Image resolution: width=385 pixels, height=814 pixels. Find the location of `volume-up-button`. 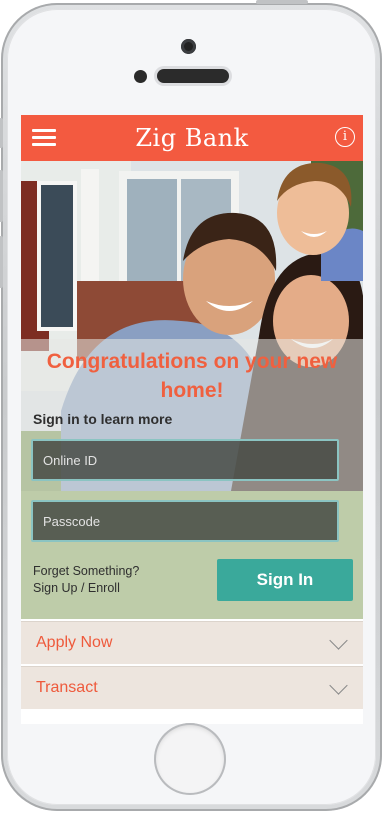

volume-up-button is located at coordinates (1, 196).